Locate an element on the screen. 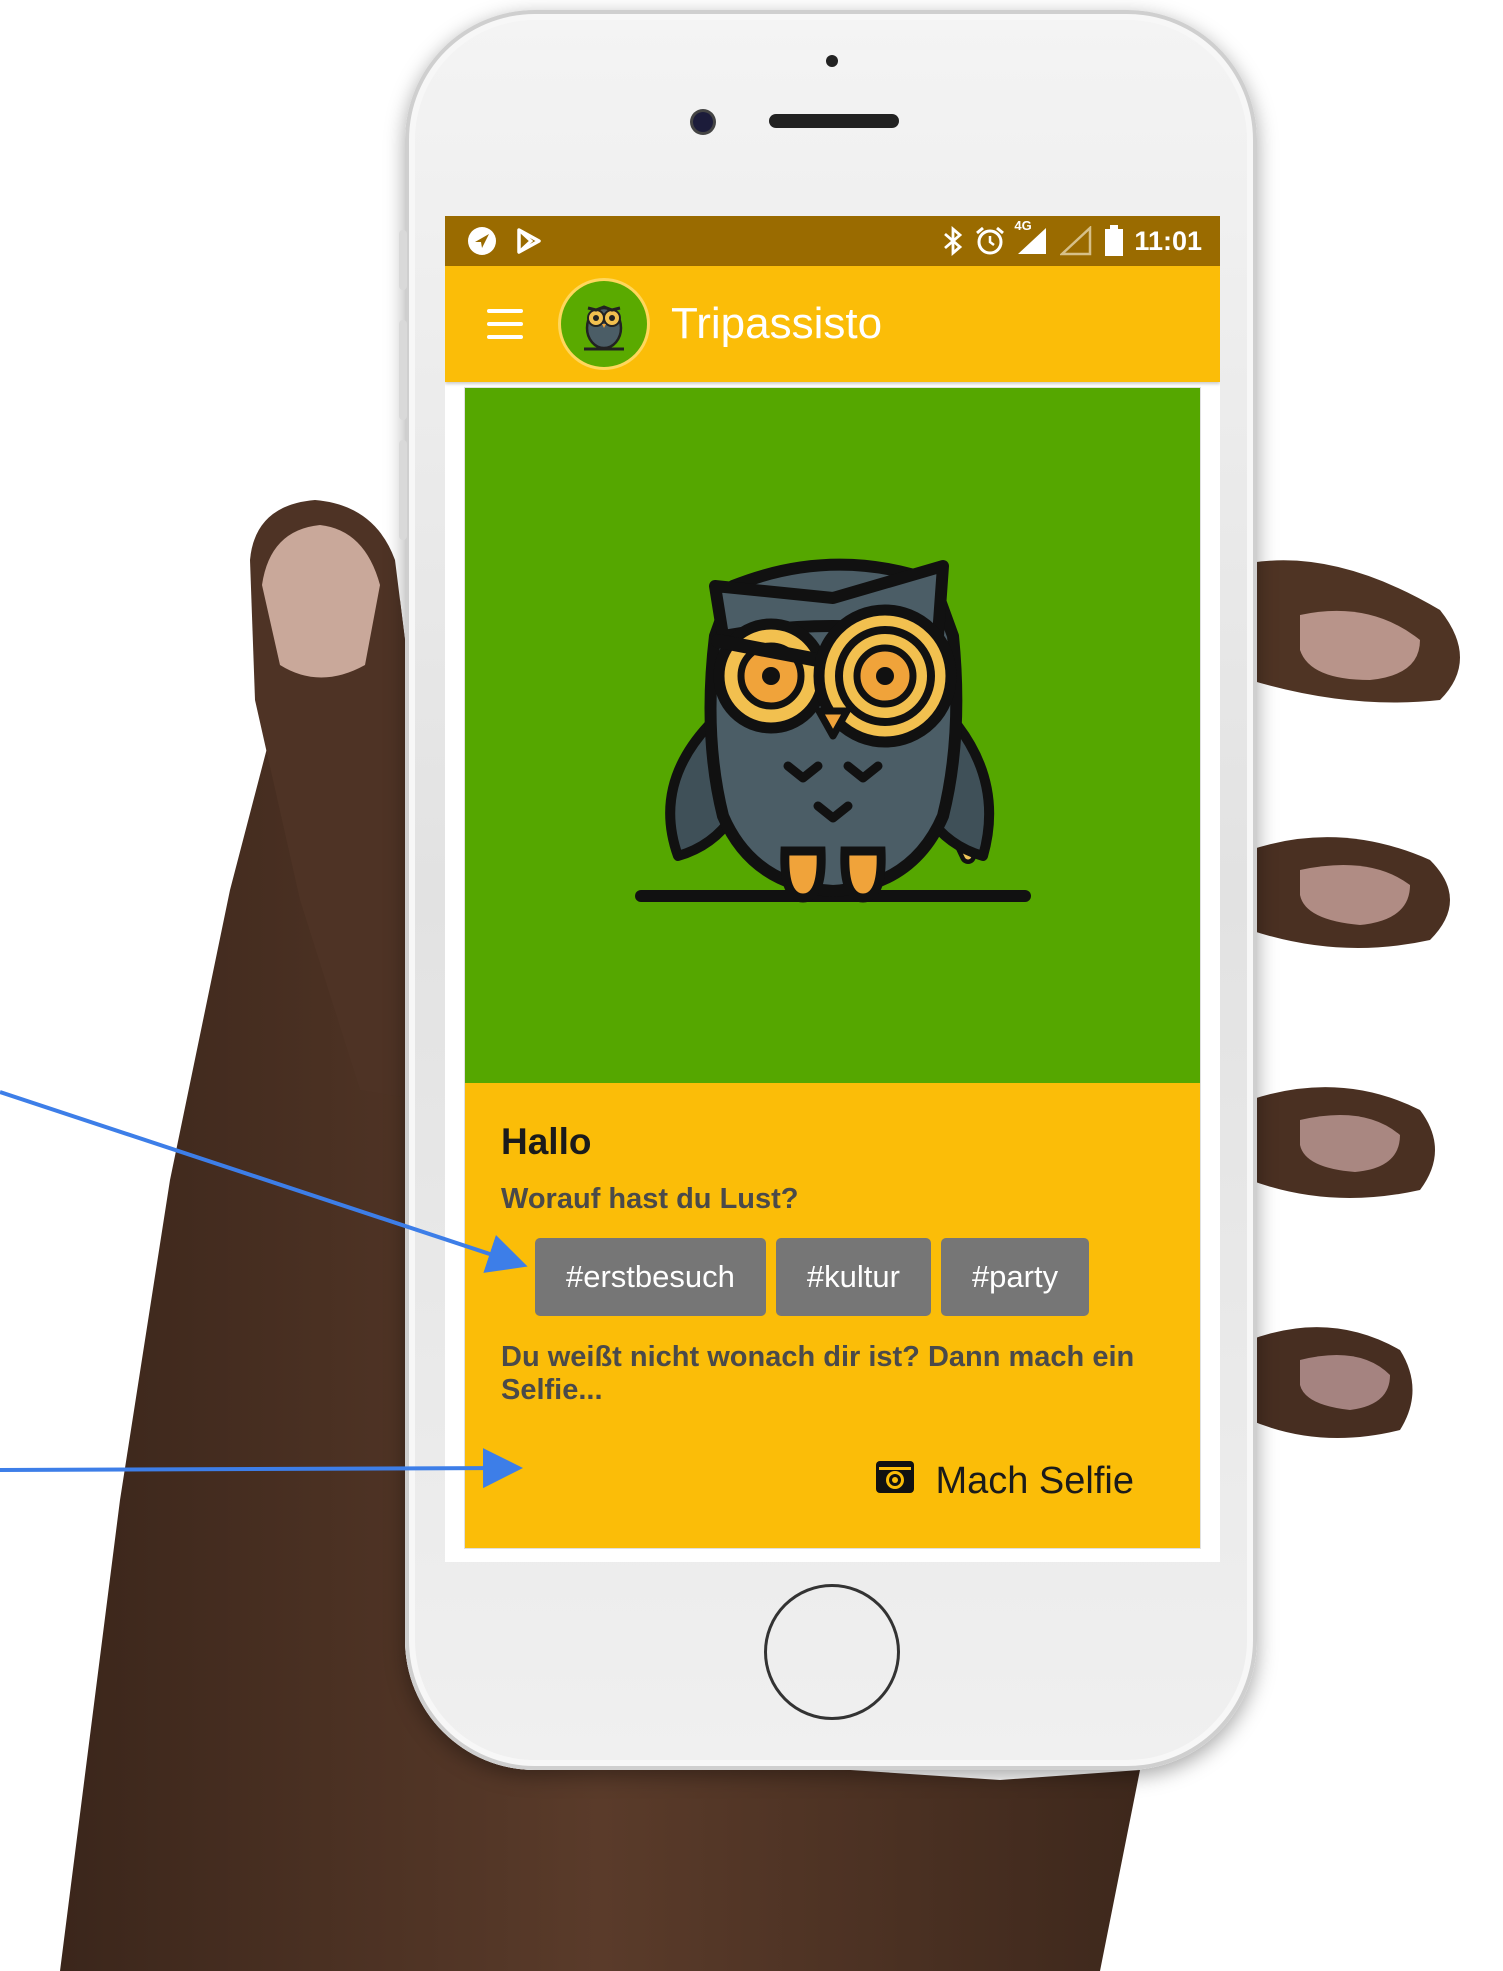 The width and height of the screenshot is (1503, 1971). owl-logo-icon is located at coordinates (604, 324).